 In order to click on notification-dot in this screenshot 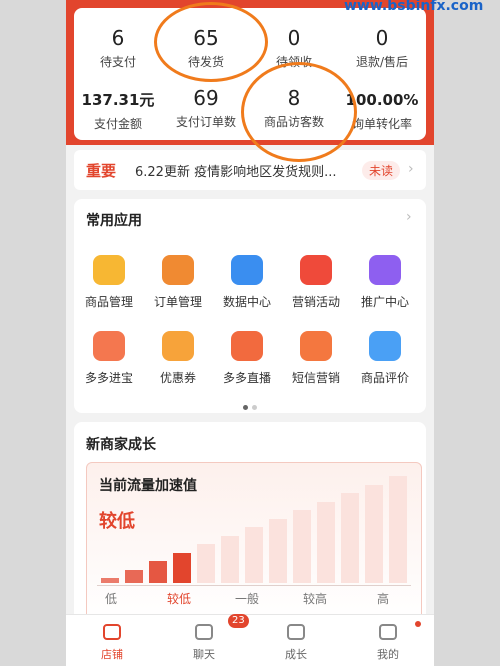, I will do `click(418, 624)`.